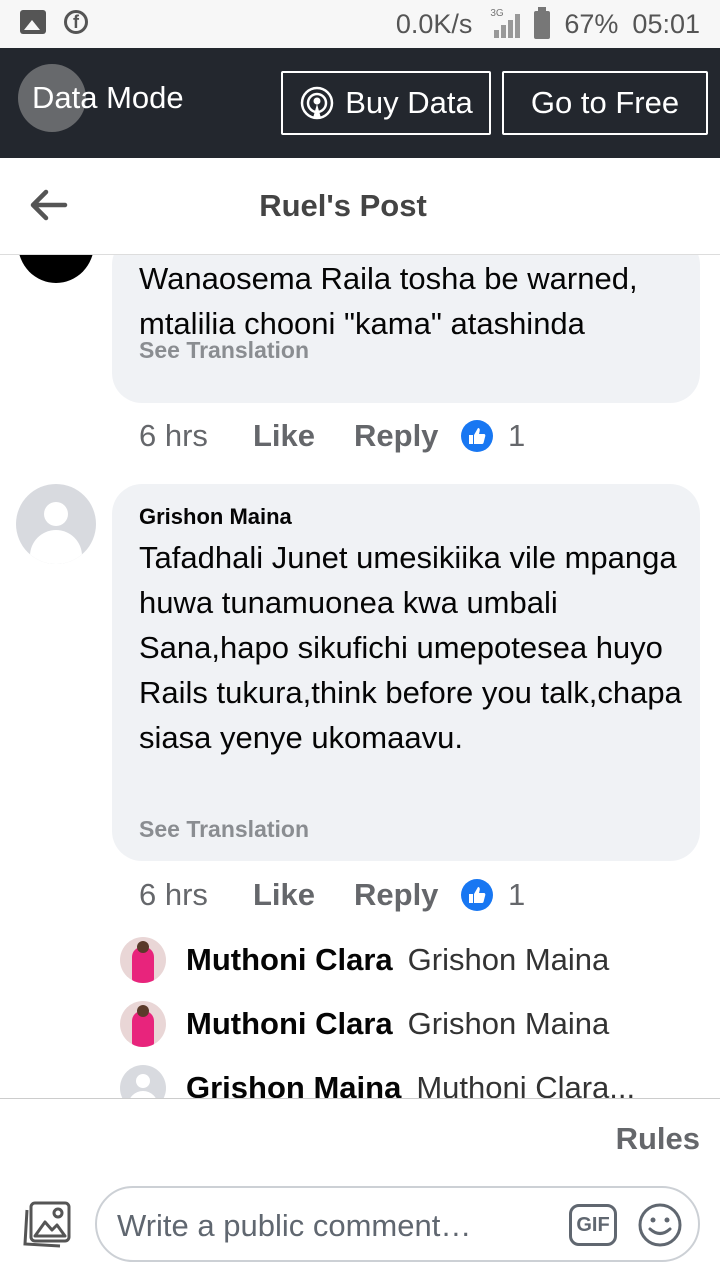 This screenshot has width=720, height=1281. Describe the element at coordinates (658, 1139) in the screenshot. I see `rules-link: Rules` at that location.